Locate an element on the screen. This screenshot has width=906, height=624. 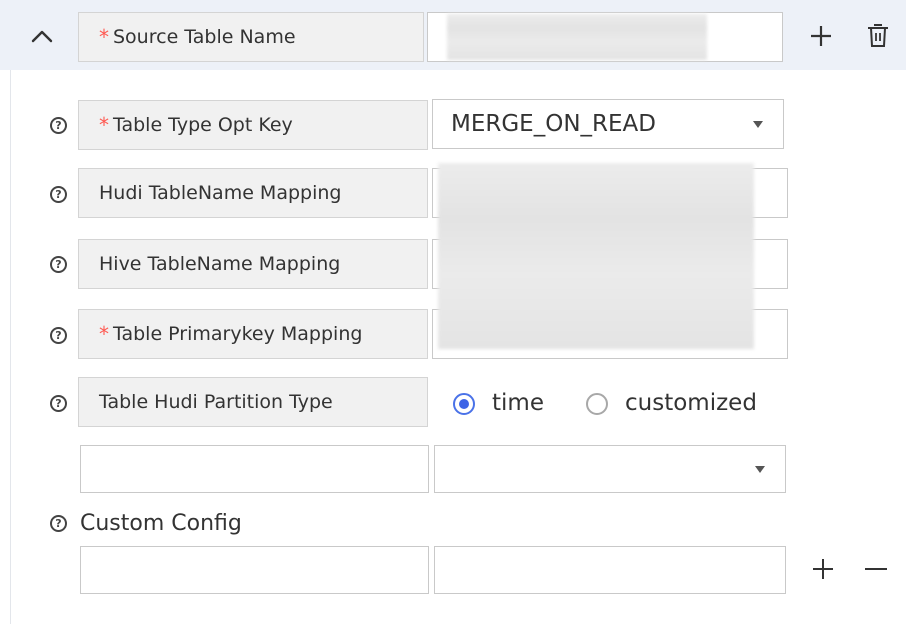
custom-config-value-input is located at coordinates (610, 570).